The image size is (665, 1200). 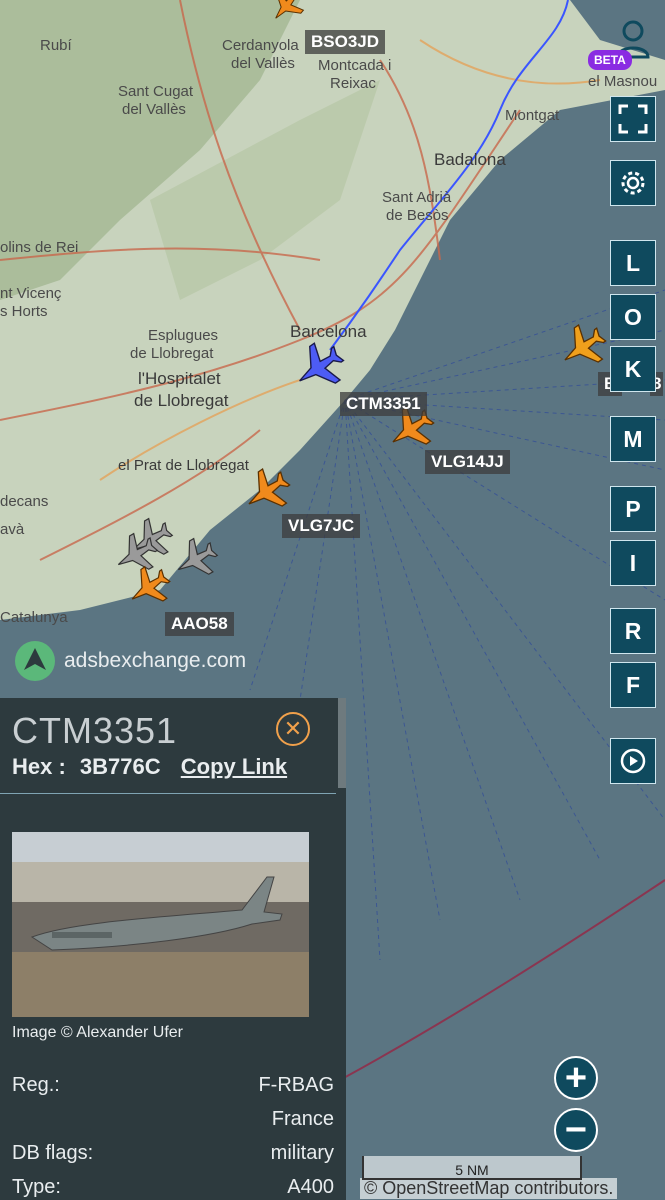 What do you see at coordinates (310, 1187) in the screenshot?
I see `type-value: A400` at bounding box center [310, 1187].